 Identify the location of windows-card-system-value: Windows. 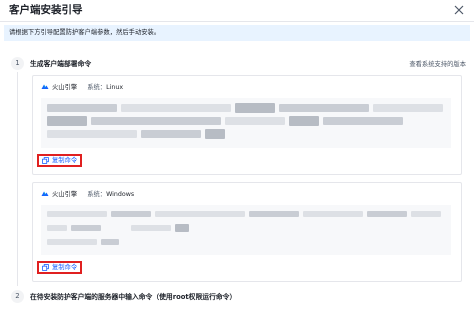
(120, 194).